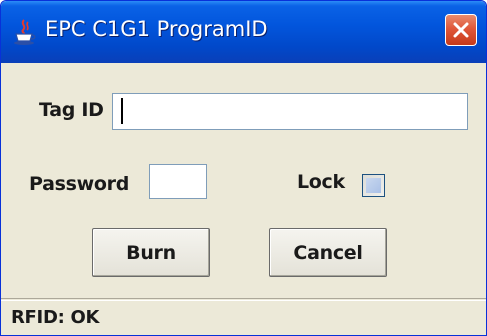  I want to click on lock-checkbox, so click(373, 185).